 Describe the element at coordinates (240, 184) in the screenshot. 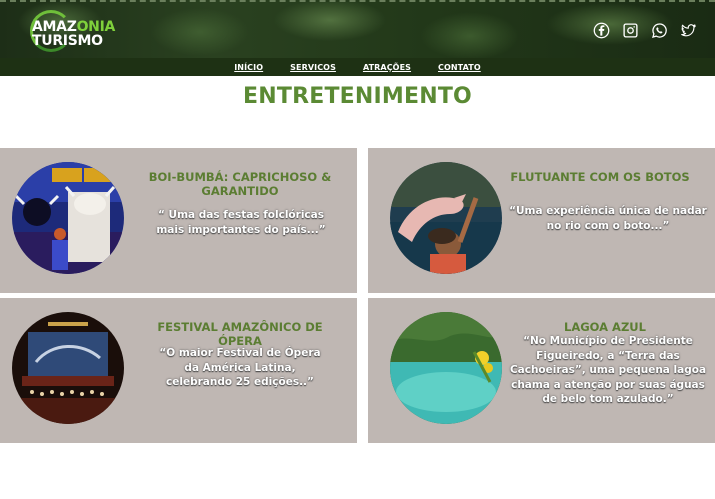

I see `card-title: BOI-BUMBÁ: CAPRICHOSO & GARANTIDO` at that location.